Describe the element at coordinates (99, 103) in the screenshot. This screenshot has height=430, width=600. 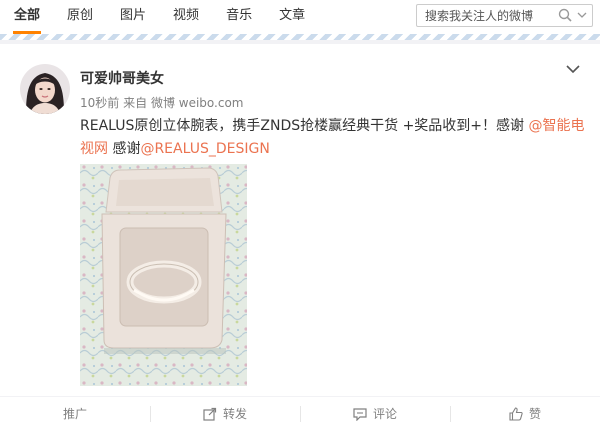
I see `post-time: 10秒前` at that location.